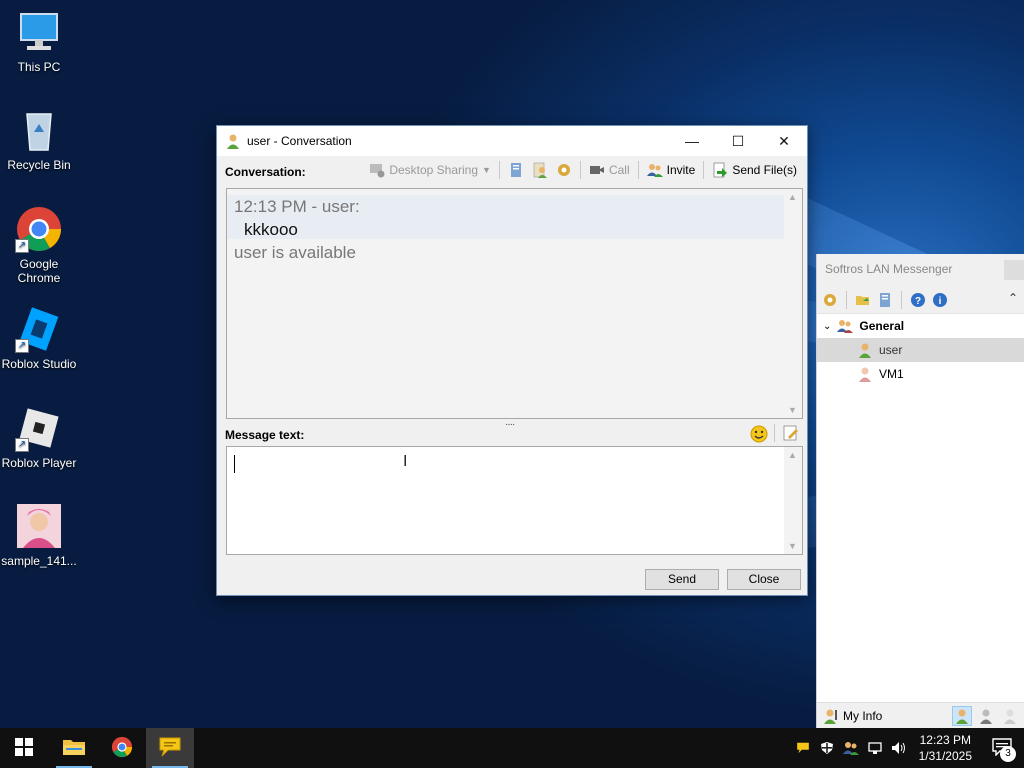 This screenshot has width=1024, height=768. What do you see at coordinates (885, 300) in the screenshot?
I see `history-book-icon` at bounding box center [885, 300].